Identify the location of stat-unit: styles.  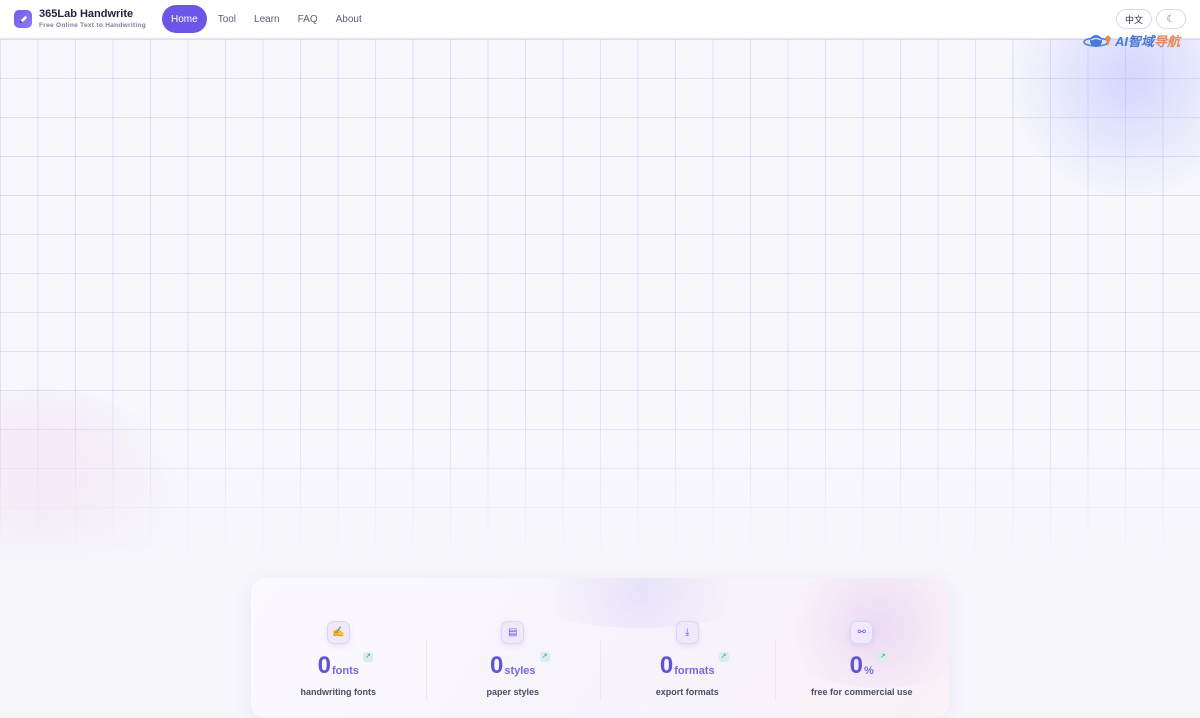
(520, 671).